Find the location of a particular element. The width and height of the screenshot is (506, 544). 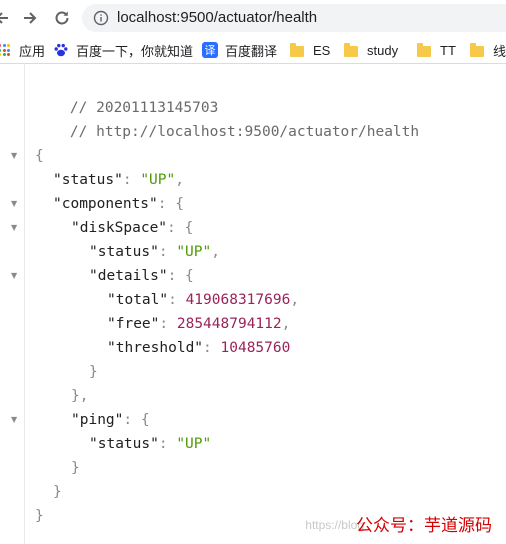

bookmark-label: 应用 is located at coordinates (32, 51).